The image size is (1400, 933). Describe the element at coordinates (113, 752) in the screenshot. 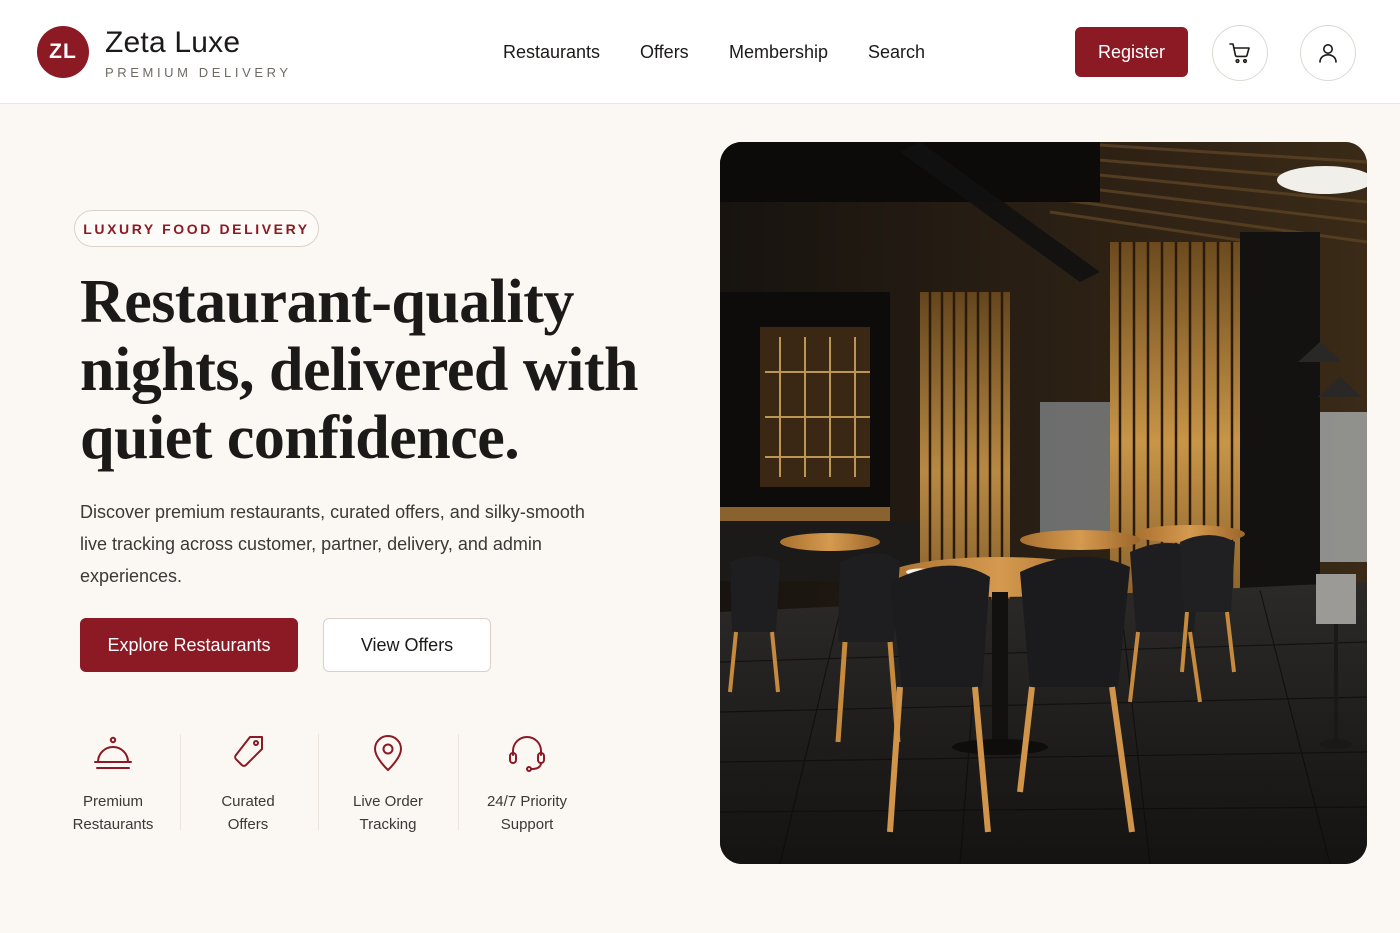

I see `cloche-icon` at that location.